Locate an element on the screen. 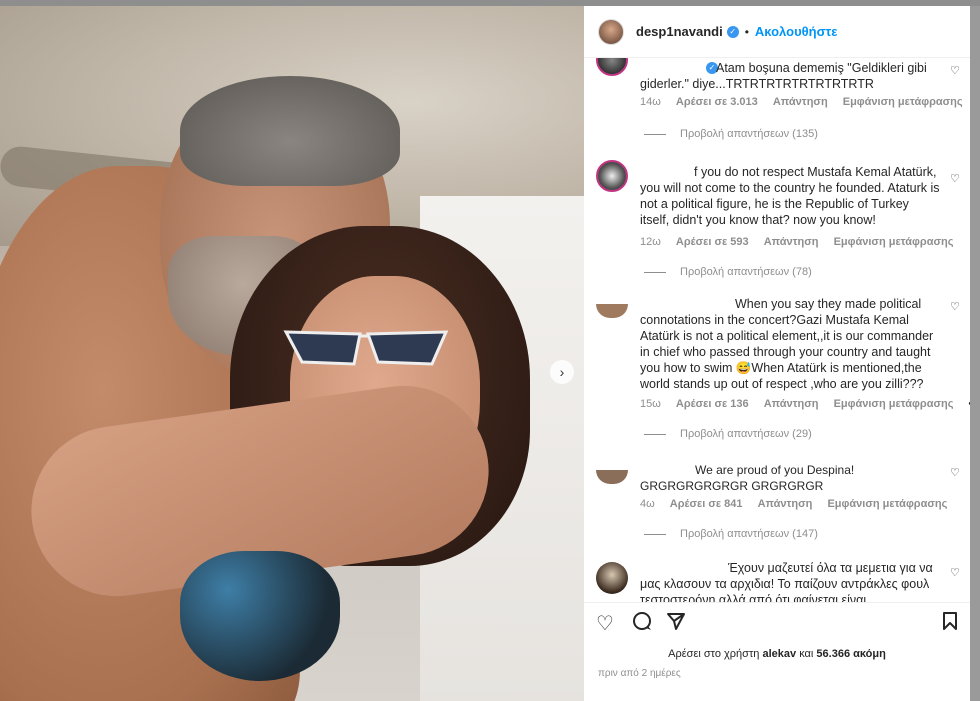 The image size is (980, 701). view-replies-label: Προβολή απαντήσεων (135) is located at coordinates (749, 134).